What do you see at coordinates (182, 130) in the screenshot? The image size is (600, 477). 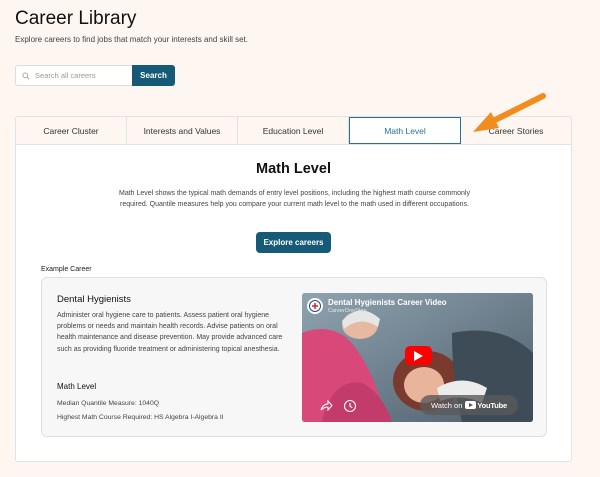 I see `tab-interests-and-values: Interests and Values` at bounding box center [182, 130].